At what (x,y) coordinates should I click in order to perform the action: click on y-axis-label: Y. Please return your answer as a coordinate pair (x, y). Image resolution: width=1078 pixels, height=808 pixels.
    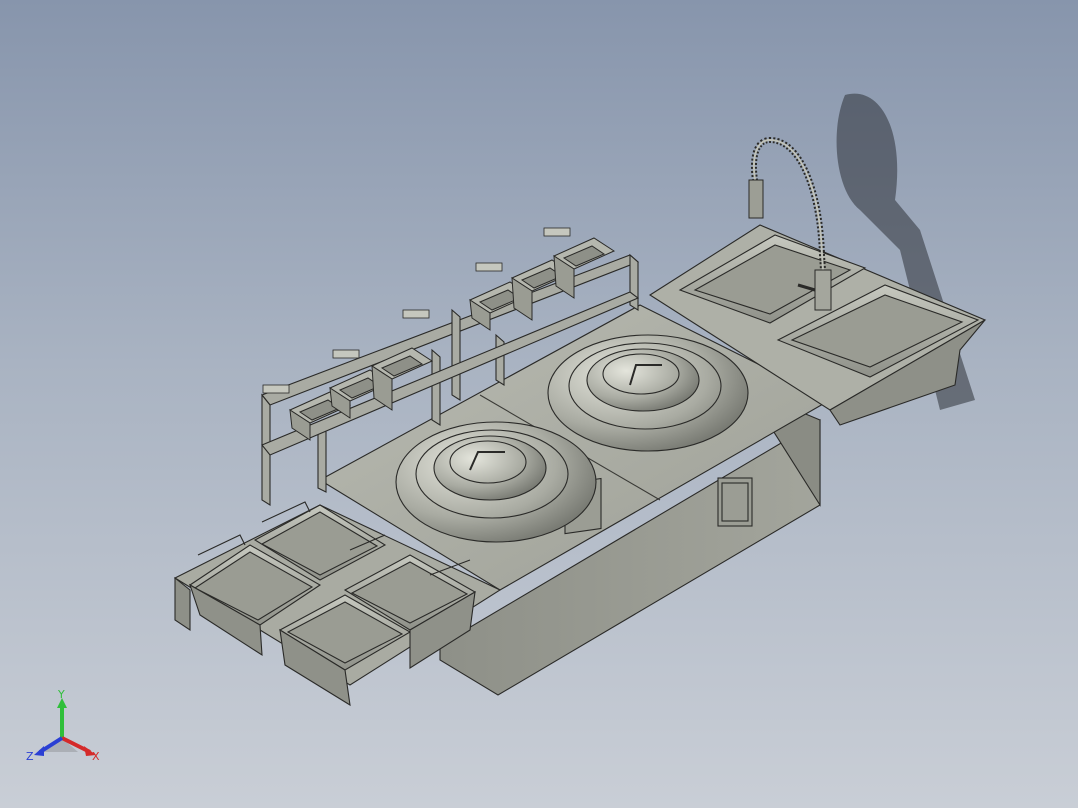
    Looking at the image, I should click on (61, 695).